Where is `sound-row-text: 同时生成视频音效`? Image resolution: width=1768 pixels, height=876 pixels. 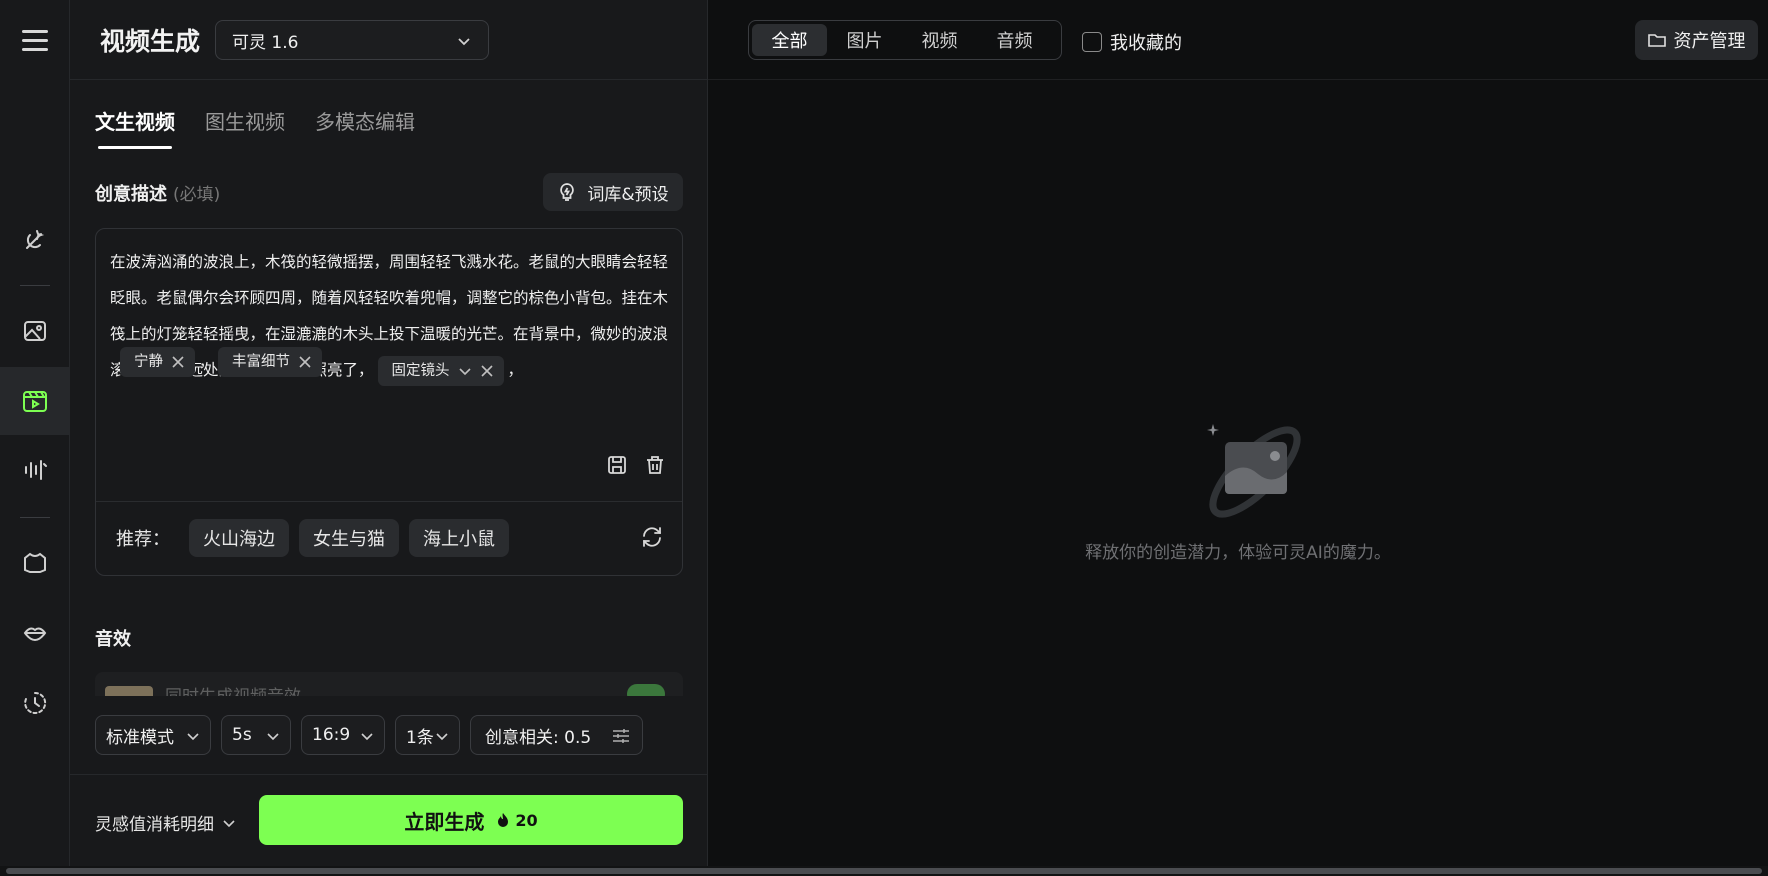
sound-row-text: 同时生成视频音效 is located at coordinates (233, 689).